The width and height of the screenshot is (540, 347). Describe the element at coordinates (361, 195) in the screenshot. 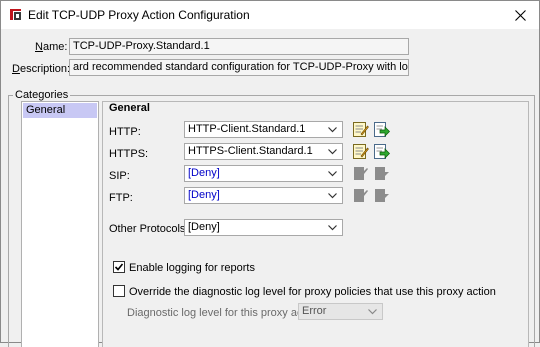

I see `ftp-edit-icon` at that location.